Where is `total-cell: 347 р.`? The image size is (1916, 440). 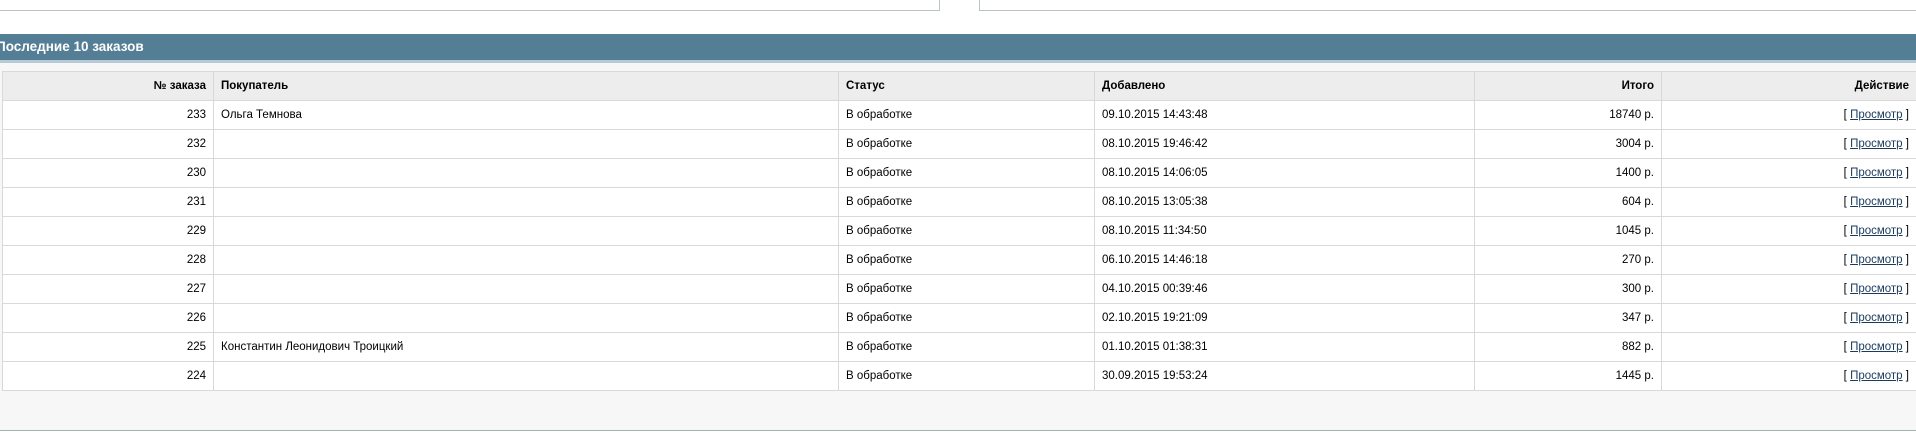
total-cell: 347 р. is located at coordinates (1568, 318).